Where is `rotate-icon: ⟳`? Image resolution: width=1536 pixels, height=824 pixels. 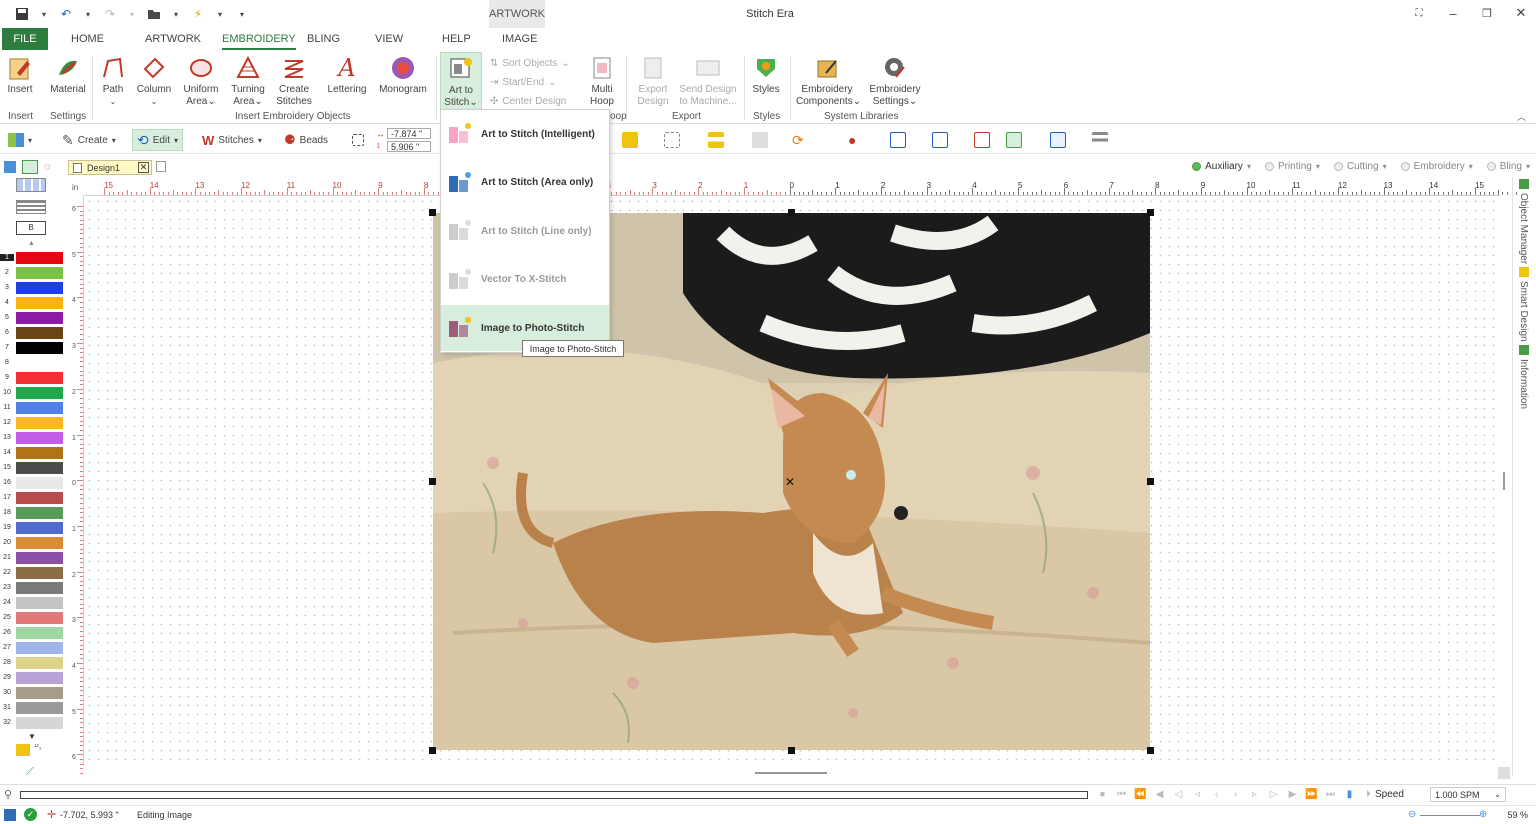 rotate-icon: ⟳ is located at coordinates (800, 140).